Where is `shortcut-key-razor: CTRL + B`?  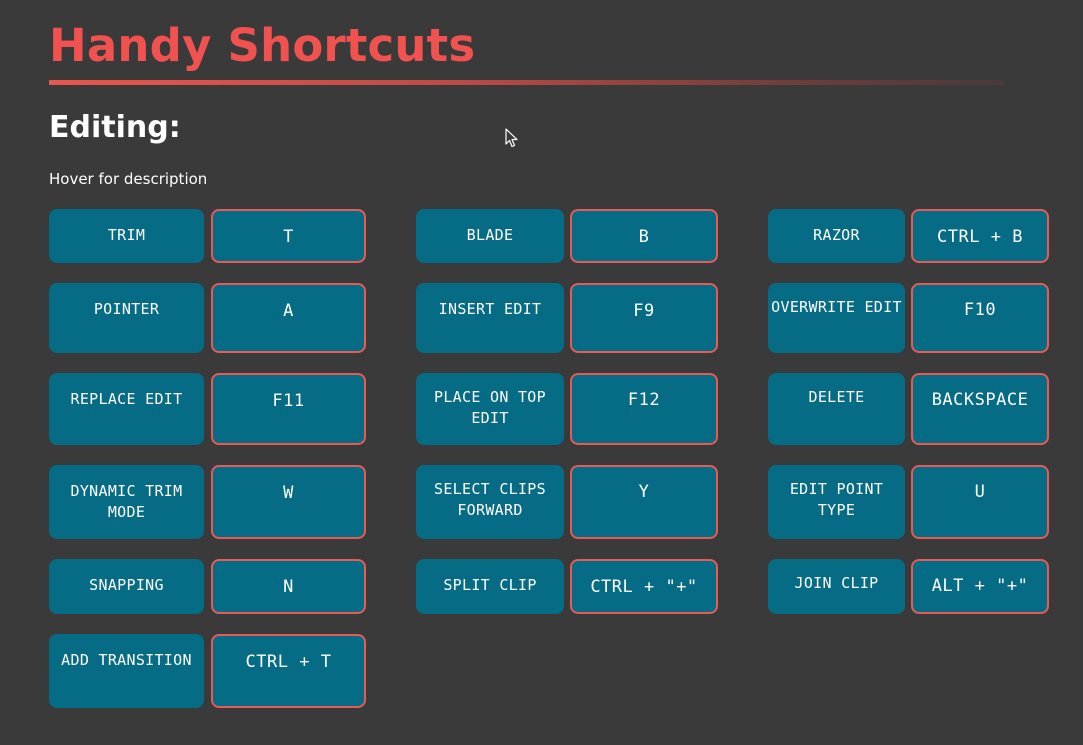
shortcut-key-razor: CTRL + B is located at coordinates (980, 236).